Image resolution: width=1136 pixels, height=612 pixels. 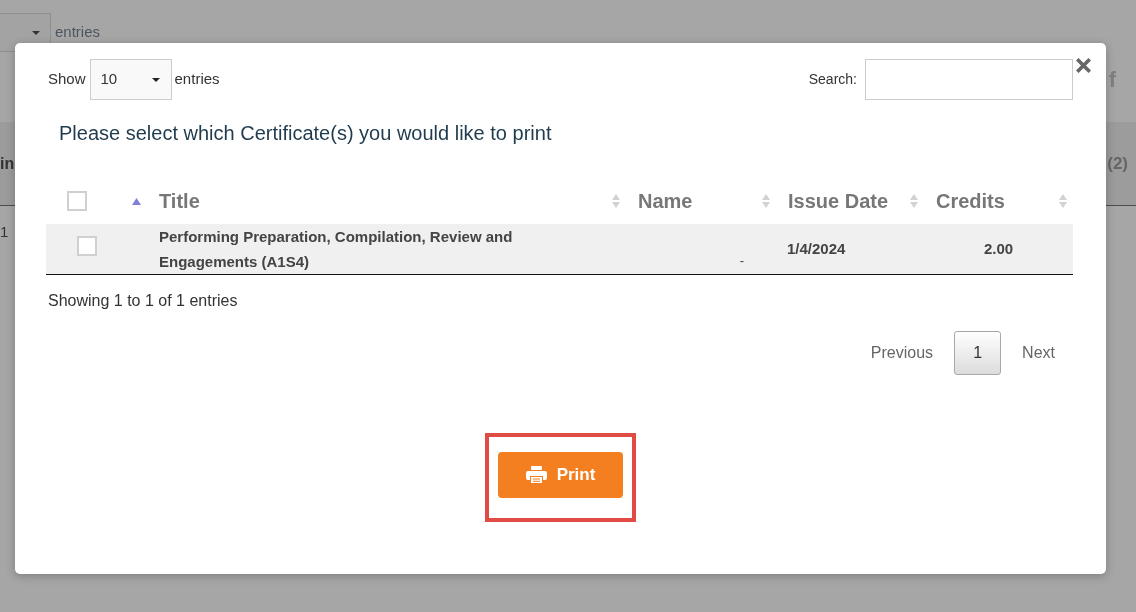 I want to click on sort-ascending-icon, so click(x=136, y=201).